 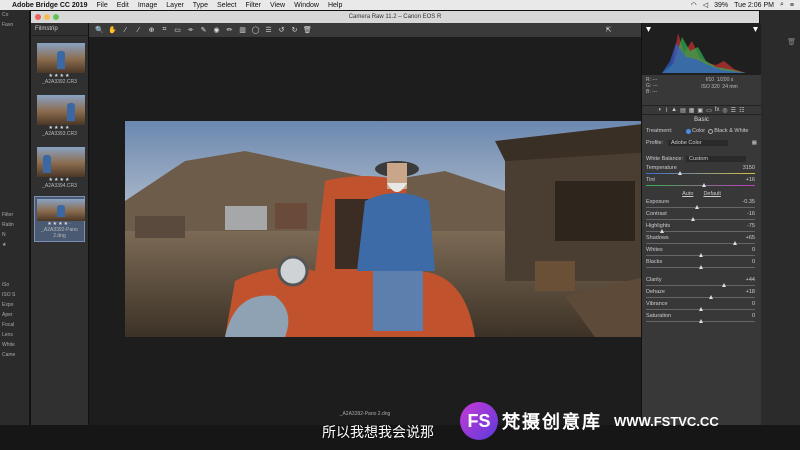 What do you see at coordinates (692, 110) in the screenshot?
I see `split-toning-tab-icon: ▦` at bounding box center [692, 110].